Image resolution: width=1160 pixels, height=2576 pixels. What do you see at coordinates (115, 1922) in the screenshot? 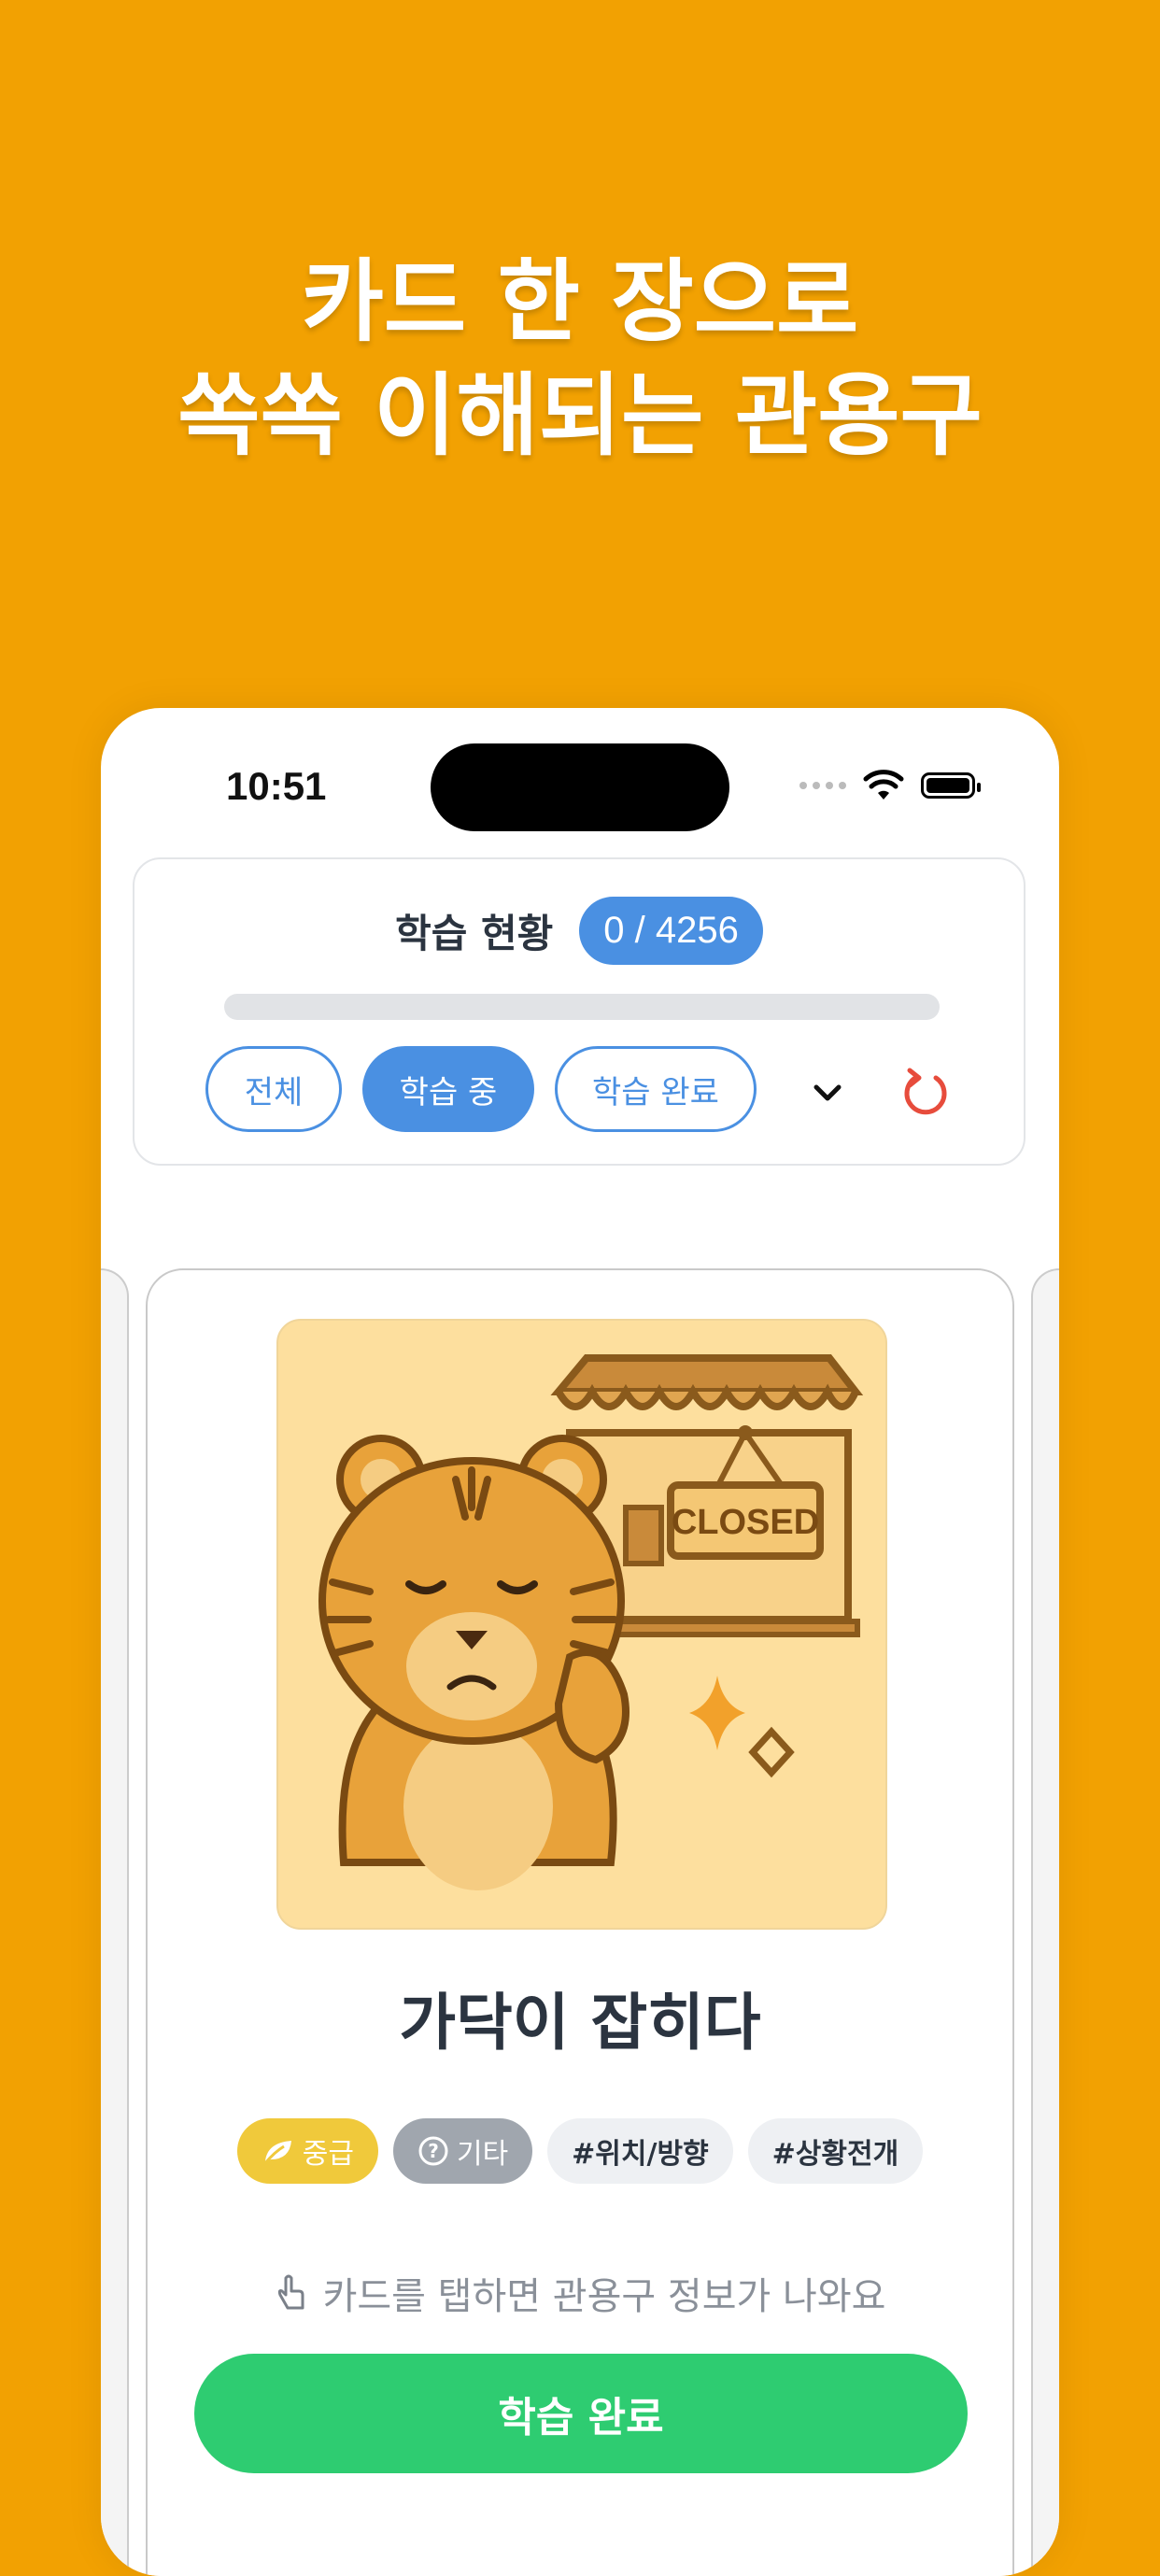
I see `previous-card-edge` at bounding box center [115, 1922].